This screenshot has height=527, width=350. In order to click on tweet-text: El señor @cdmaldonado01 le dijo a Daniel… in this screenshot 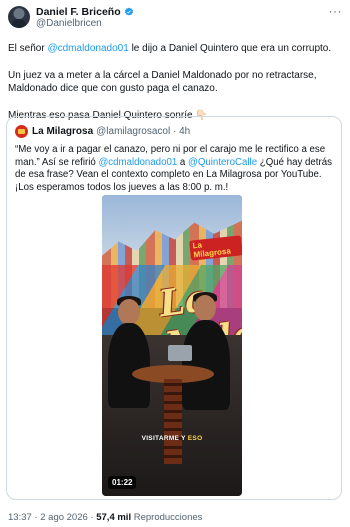, I will do `click(175, 82)`.